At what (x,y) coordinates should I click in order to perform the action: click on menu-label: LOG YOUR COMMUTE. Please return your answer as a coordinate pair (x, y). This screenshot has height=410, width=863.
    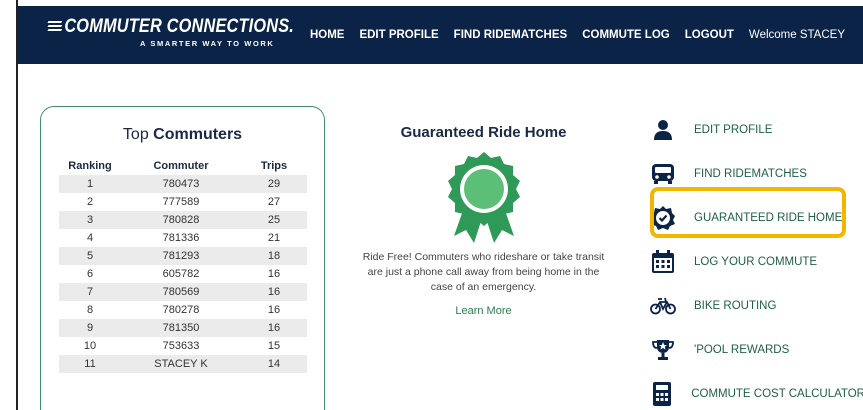
    Looking at the image, I should click on (756, 262).